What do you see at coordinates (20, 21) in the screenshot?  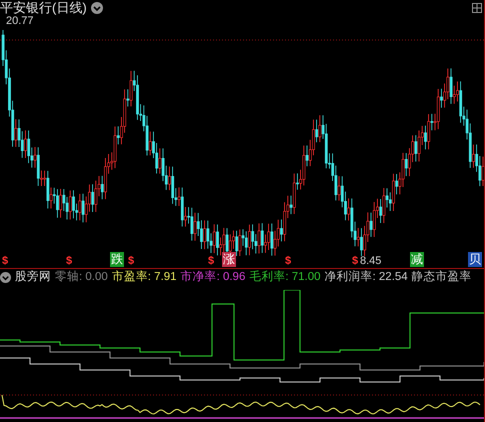 I see `high-price-label: 20.77` at bounding box center [20, 21].